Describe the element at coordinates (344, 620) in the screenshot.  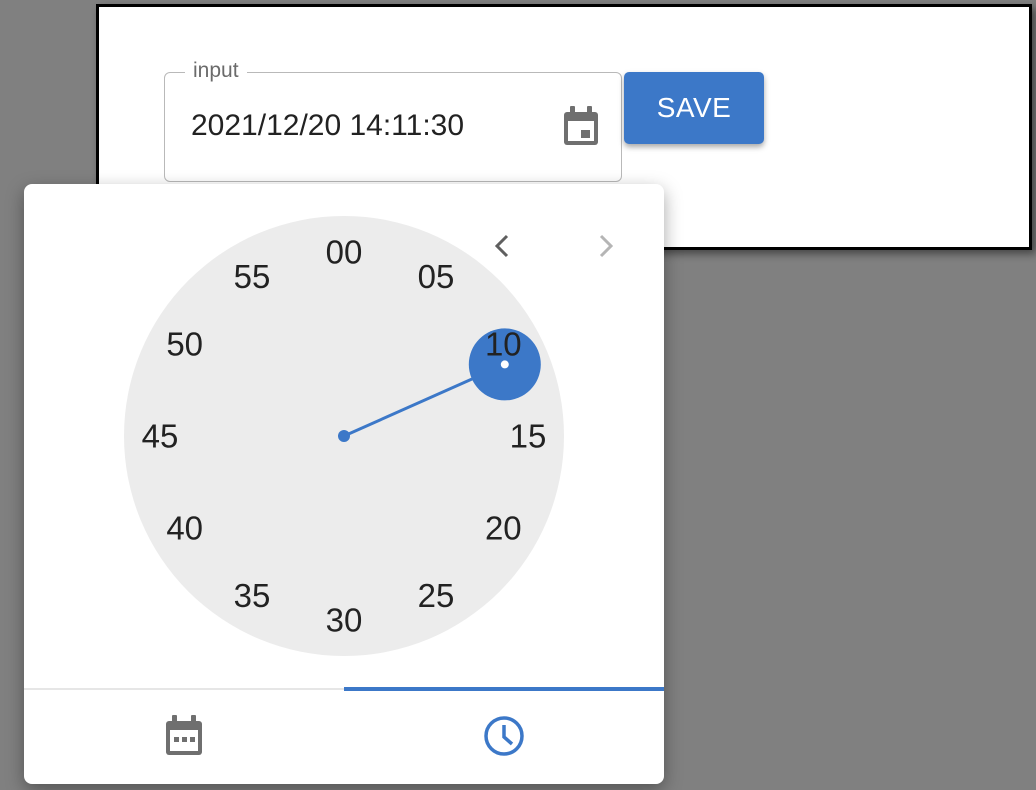
I see `clock-number-30: 30` at that location.